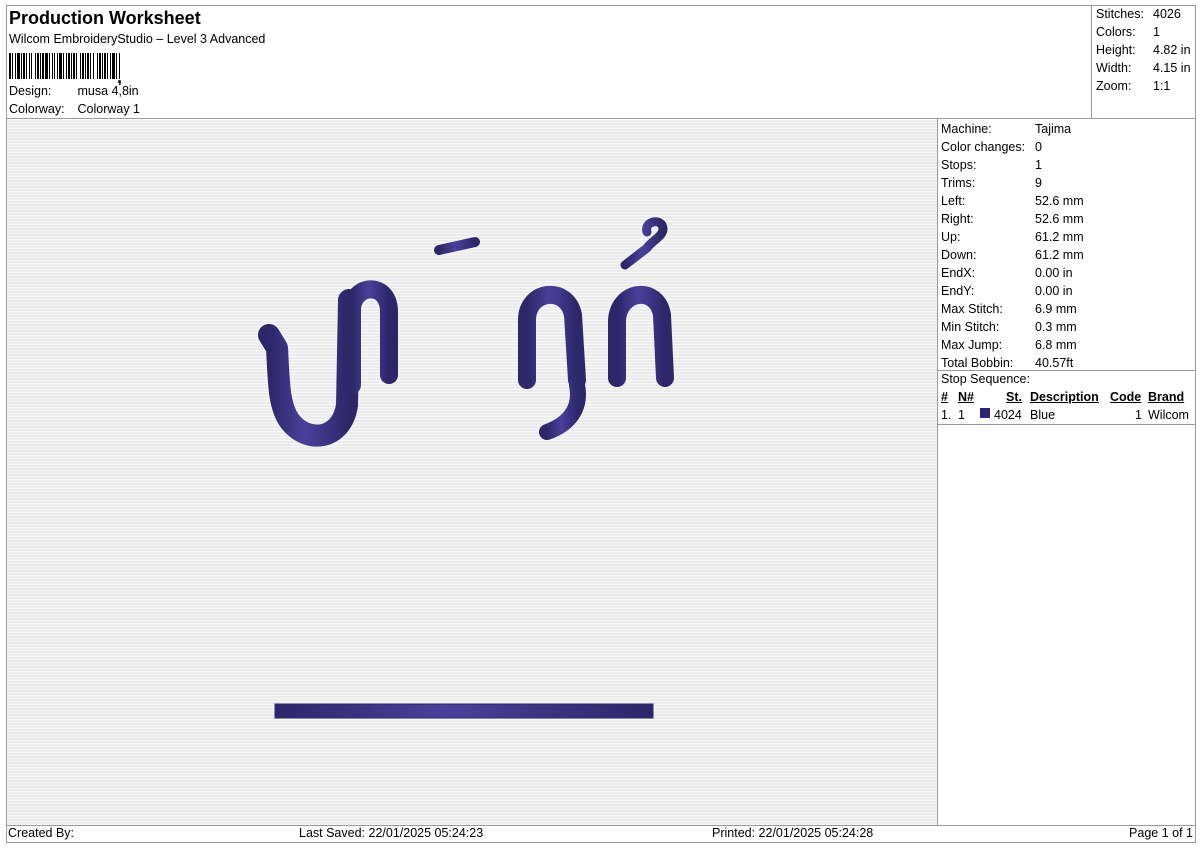 Image resolution: width=1200 pixels, height=848 pixels. What do you see at coordinates (946, 415) in the screenshot?
I see `stop-row-num: 1.` at bounding box center [946, 415].